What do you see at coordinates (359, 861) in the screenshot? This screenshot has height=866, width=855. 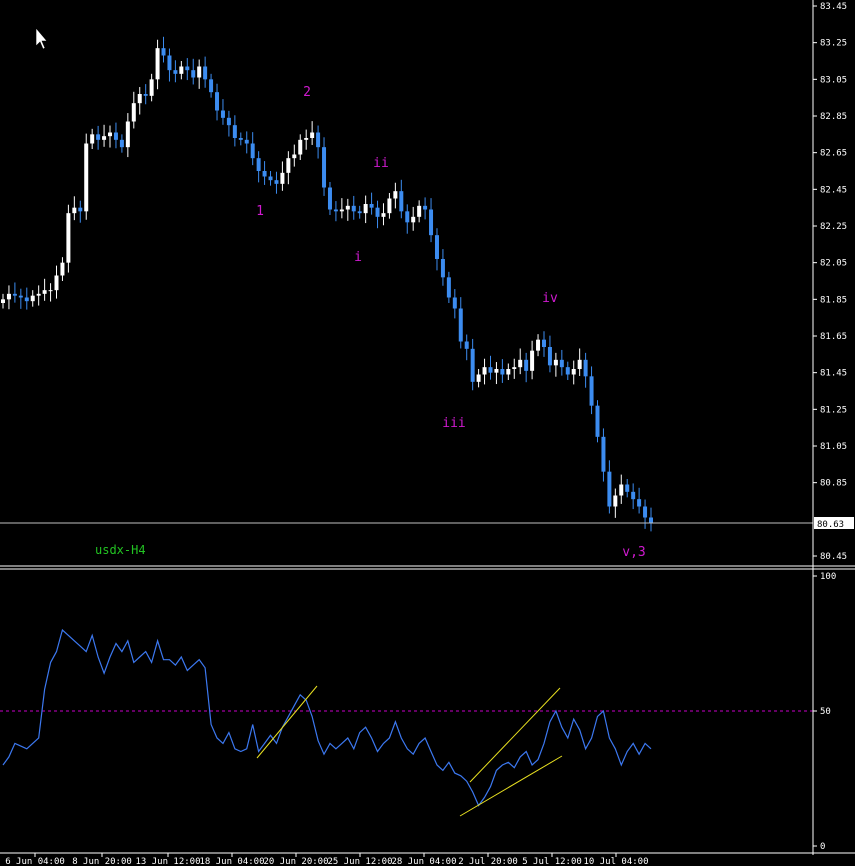 I see `x-tick-label: 25 Jun 12:00` at bounding box center [359, 861].